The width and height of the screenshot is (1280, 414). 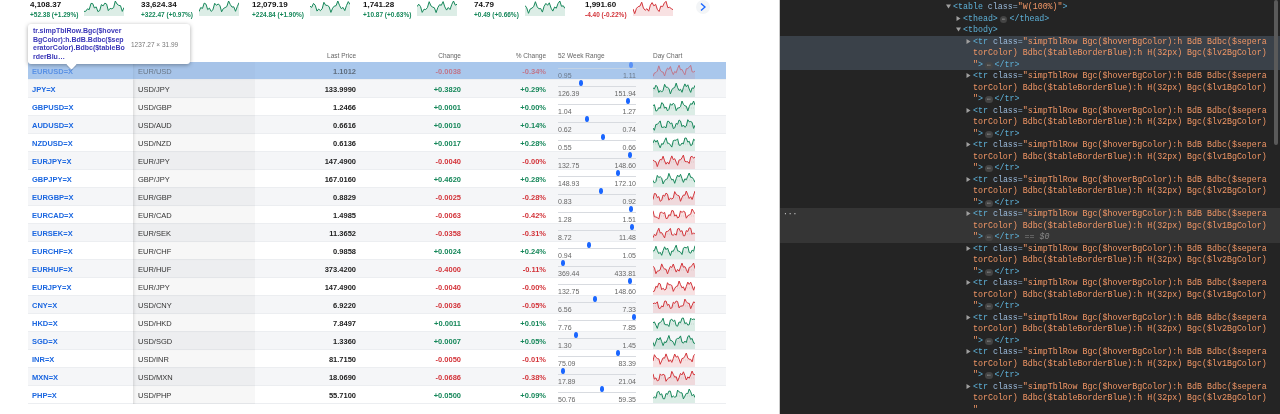 What do you see at coordinates (1276, 72) in the screenshot?
I see `scrollbar` at bounding box center [1276, 72].